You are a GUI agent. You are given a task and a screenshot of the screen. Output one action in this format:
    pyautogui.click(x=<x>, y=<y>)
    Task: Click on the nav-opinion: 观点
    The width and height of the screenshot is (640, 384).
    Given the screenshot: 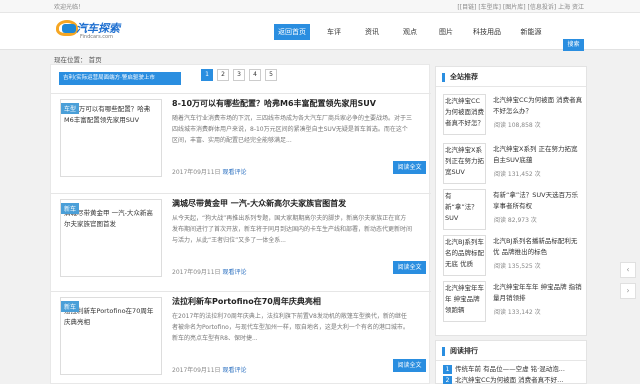 What is the action you would take?
    pyautogui.click(x=410, y=32)
    